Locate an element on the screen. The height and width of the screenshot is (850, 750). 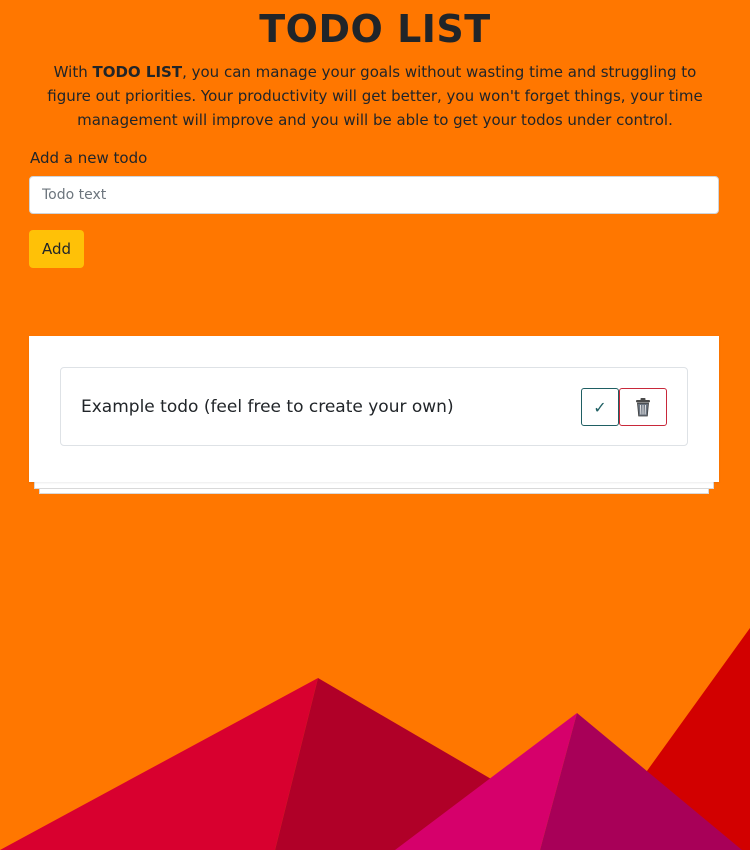
check-icon: ✓ is located at coordinates (600, 407).